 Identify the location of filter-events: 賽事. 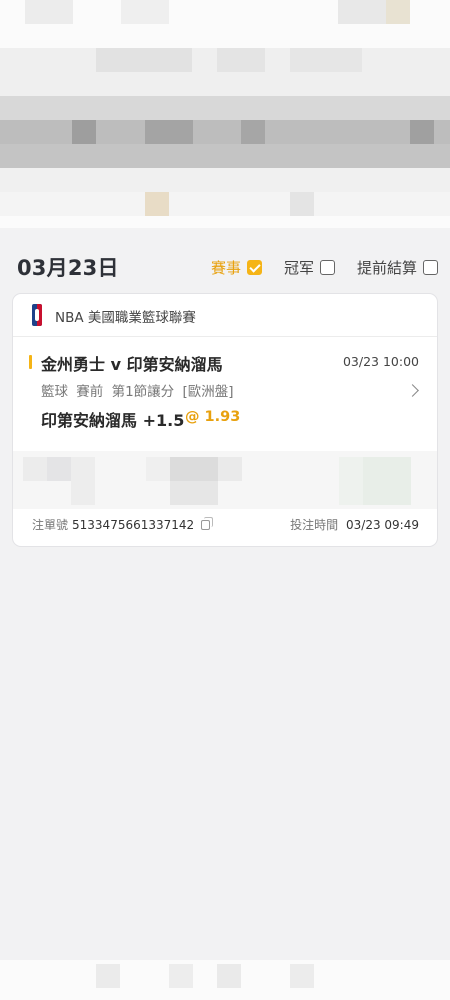
(236, 267).